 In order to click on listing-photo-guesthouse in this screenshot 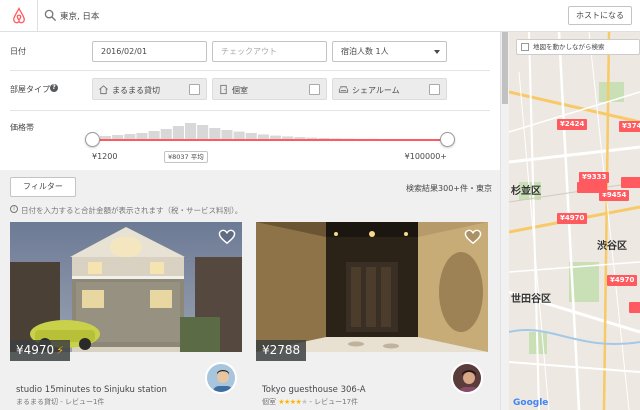, I will do `click(372, 287)`.